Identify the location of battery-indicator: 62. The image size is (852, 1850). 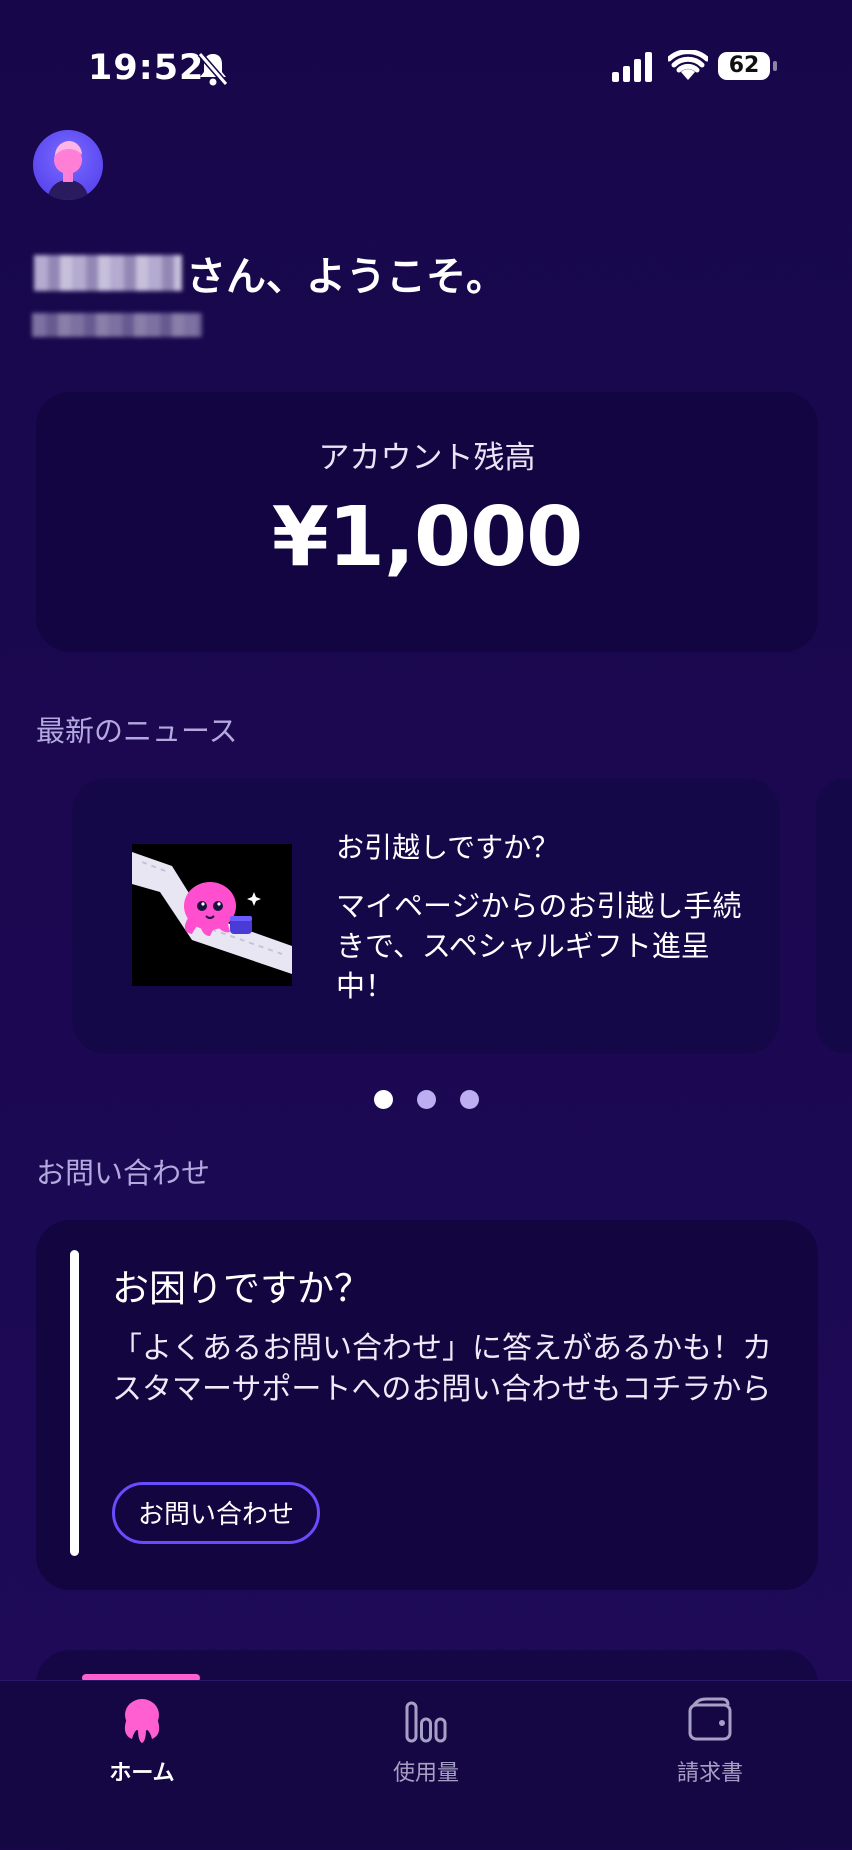
(748, 67).